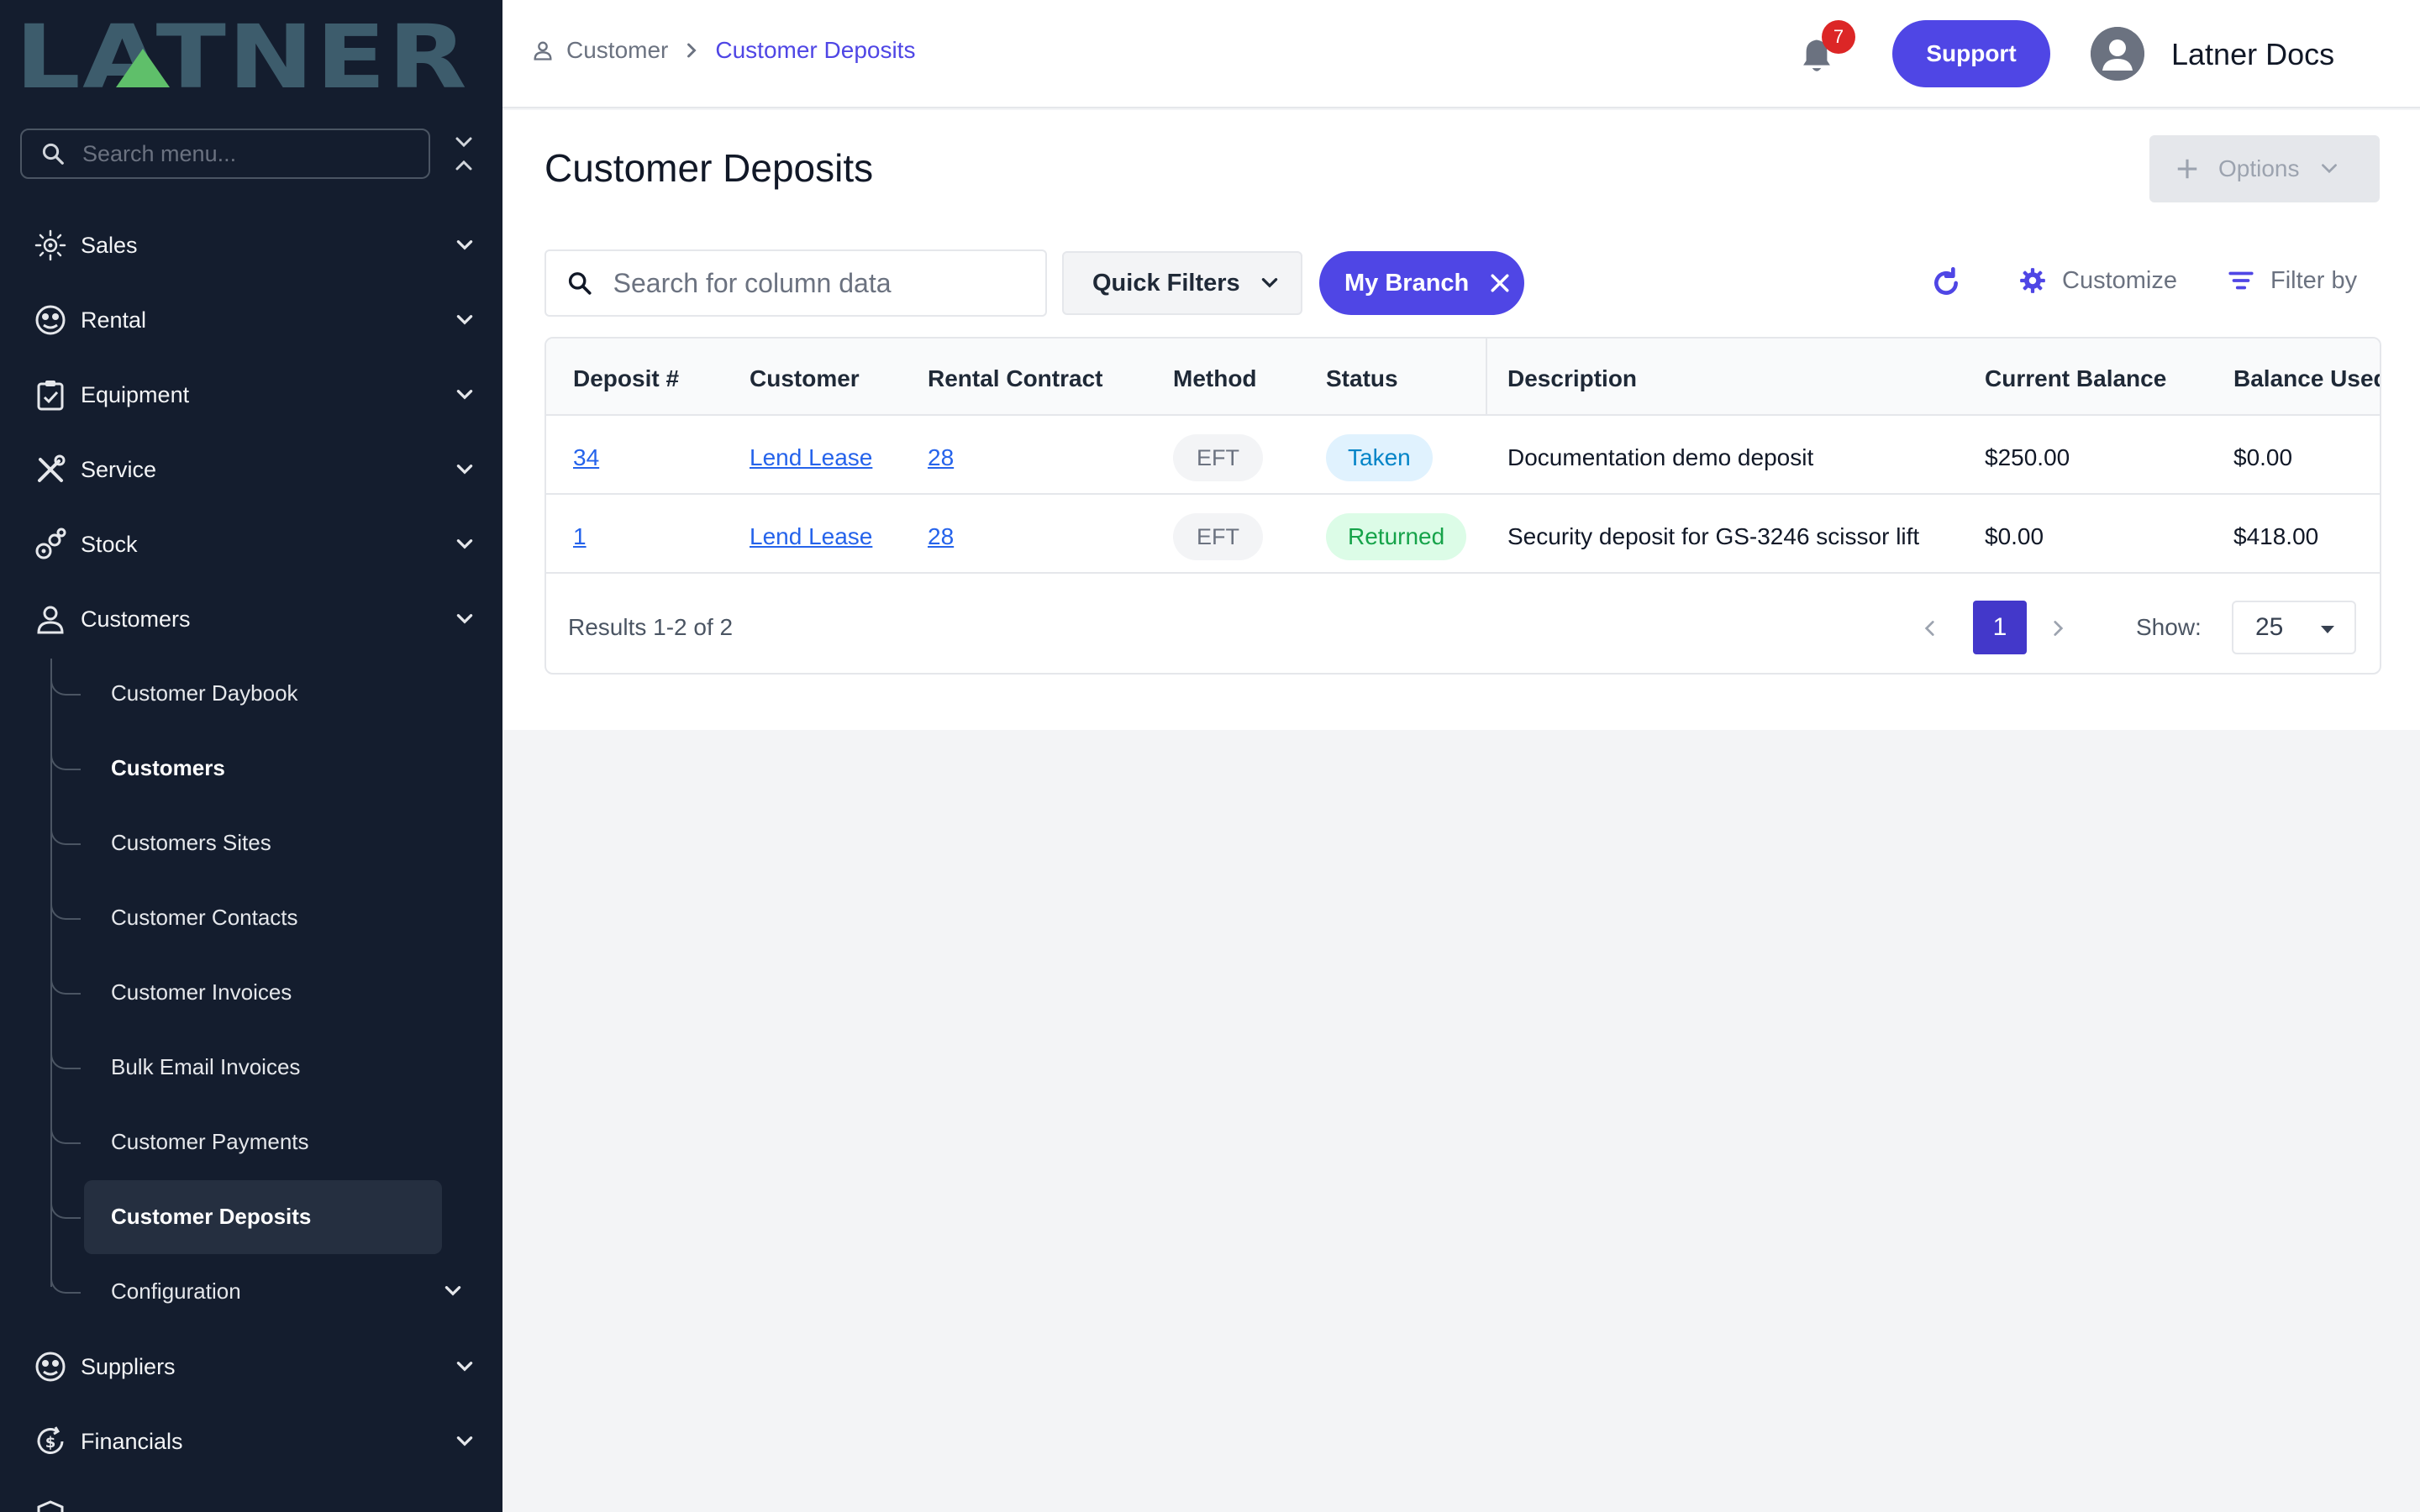  I want to click on chevron-right-icon, so click(2058, 628).